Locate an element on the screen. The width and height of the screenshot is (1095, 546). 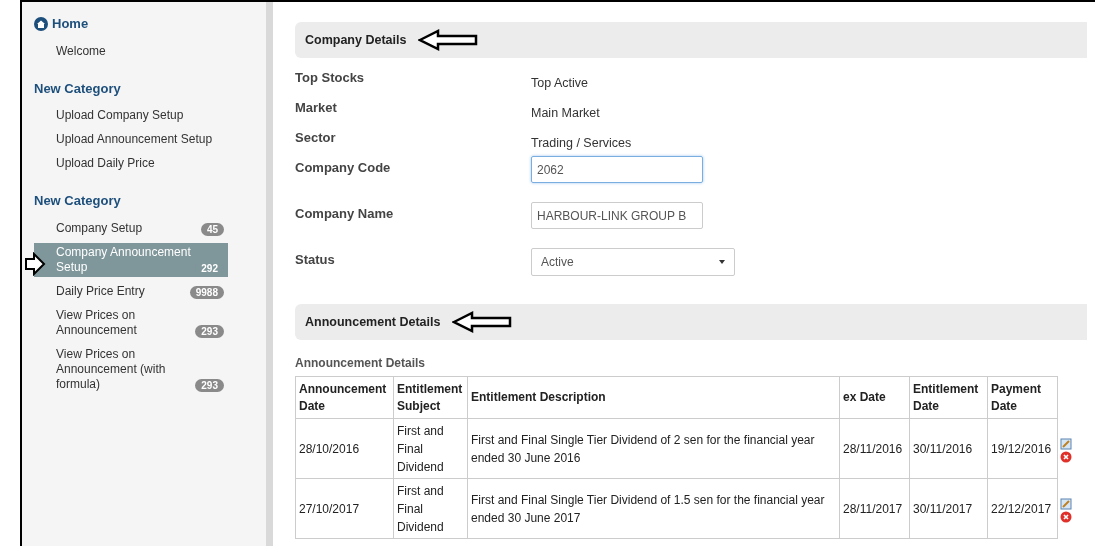
sidebar-item: Company Setup 45 is located at coordinates (131, 228).